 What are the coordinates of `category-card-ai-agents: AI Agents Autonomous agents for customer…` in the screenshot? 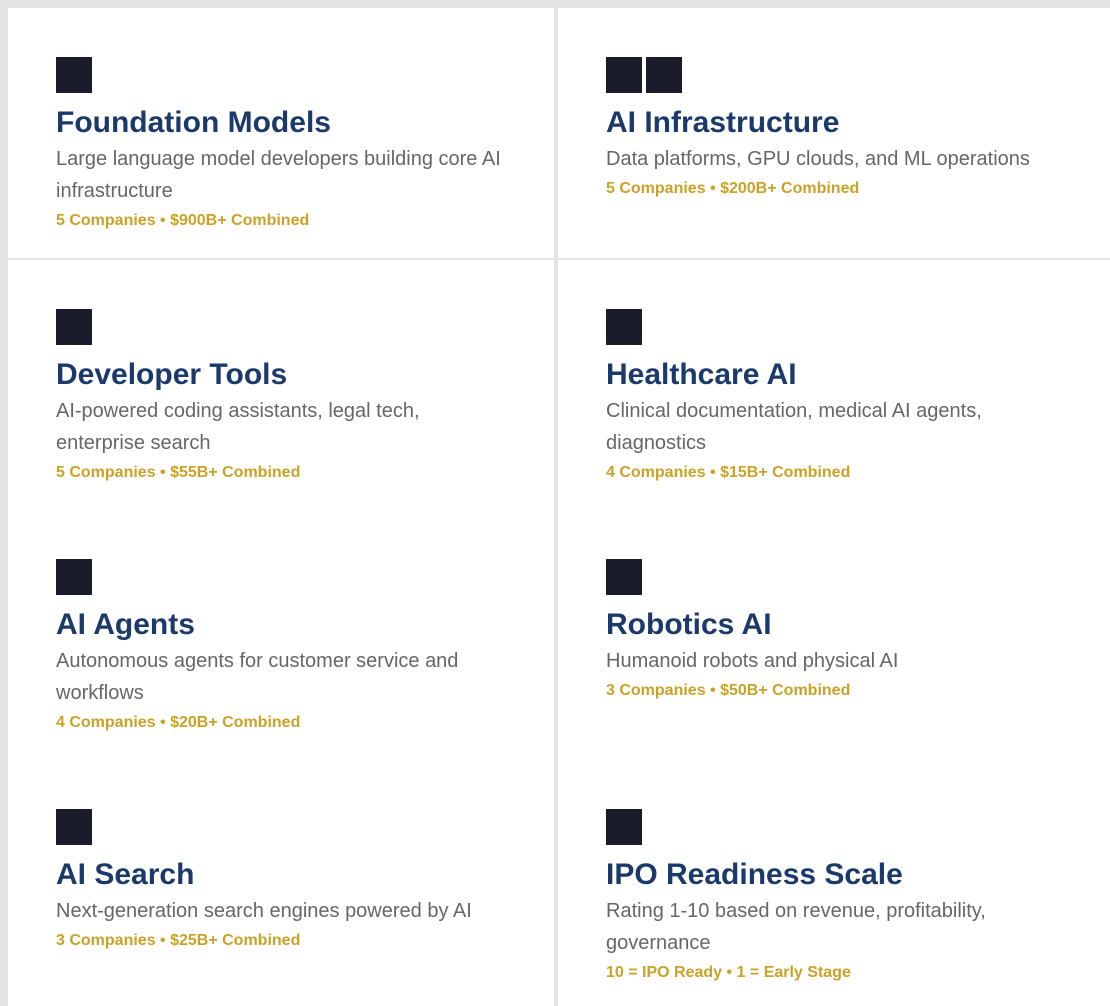 It's located at (281, 635).